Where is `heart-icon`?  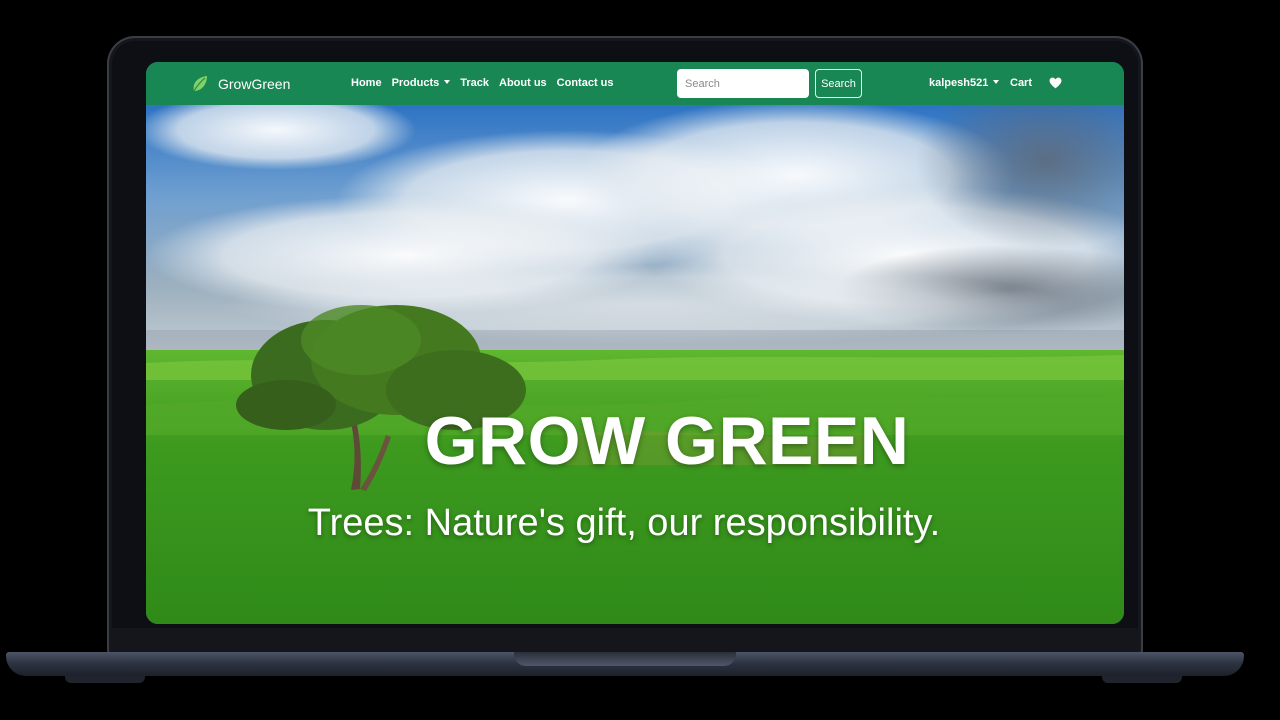
heart-icon is located at coordinates (1055, 83).